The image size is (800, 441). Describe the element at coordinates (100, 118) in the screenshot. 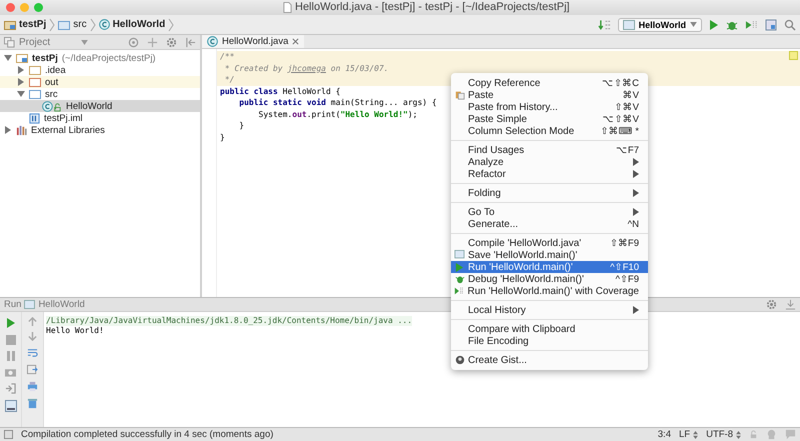

I see `tree-item: testPj.iml` at that location.